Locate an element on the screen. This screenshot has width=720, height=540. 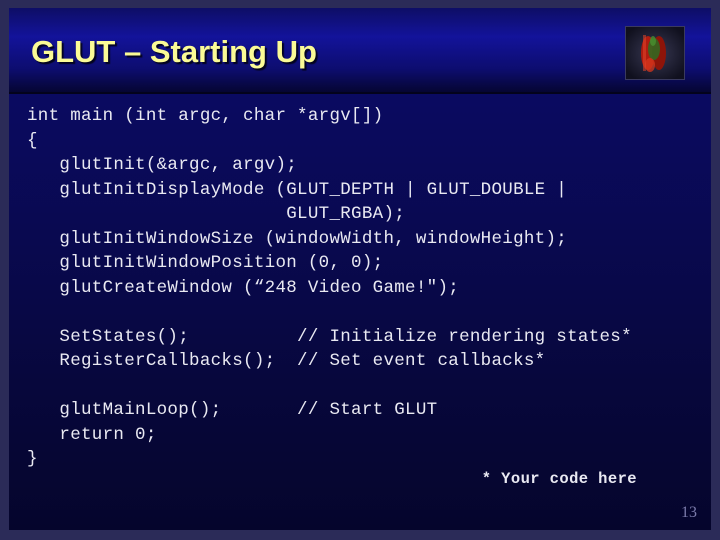
page-number: 13 is located at coordinates (689, 512).